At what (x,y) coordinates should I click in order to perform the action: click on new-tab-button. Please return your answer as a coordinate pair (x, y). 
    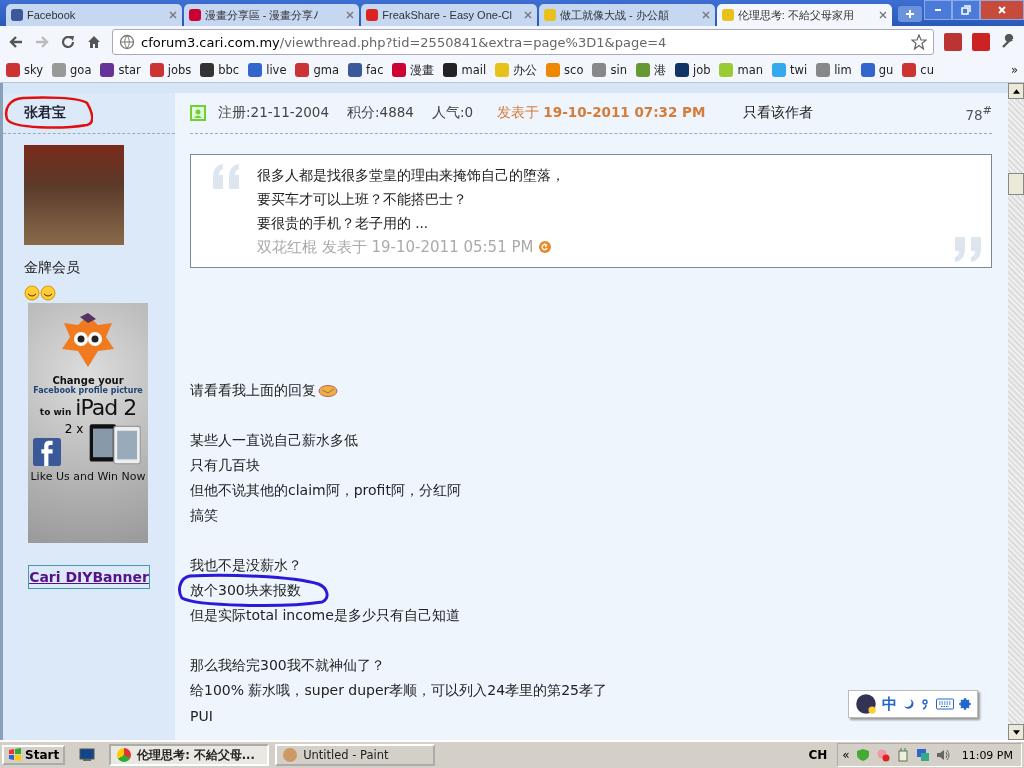
    Looking at the image, I should click on (910, 14).